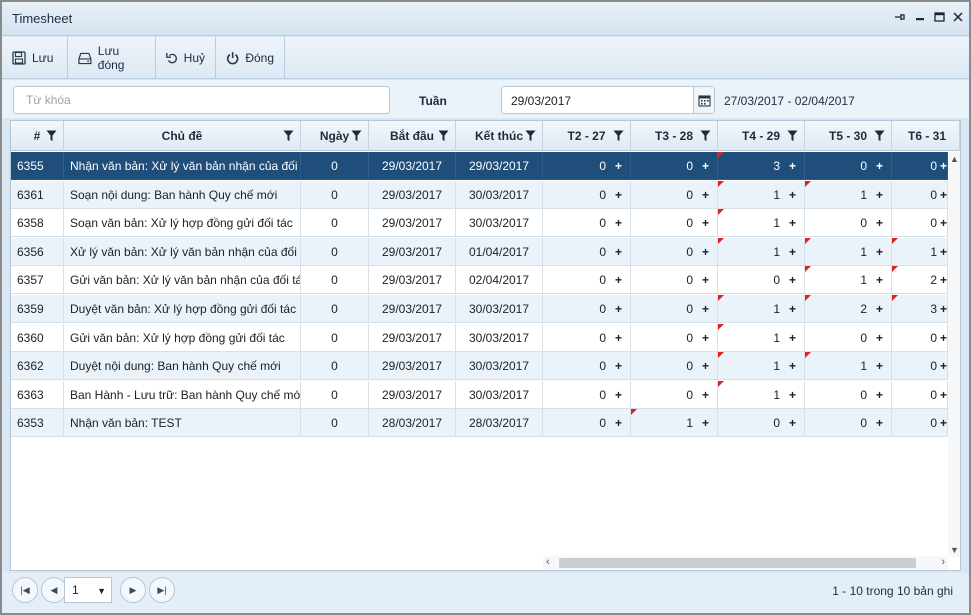 This screenshot has height=615, width=971. I want to click on scroll-down-icon: ▼, so click(954, 550).